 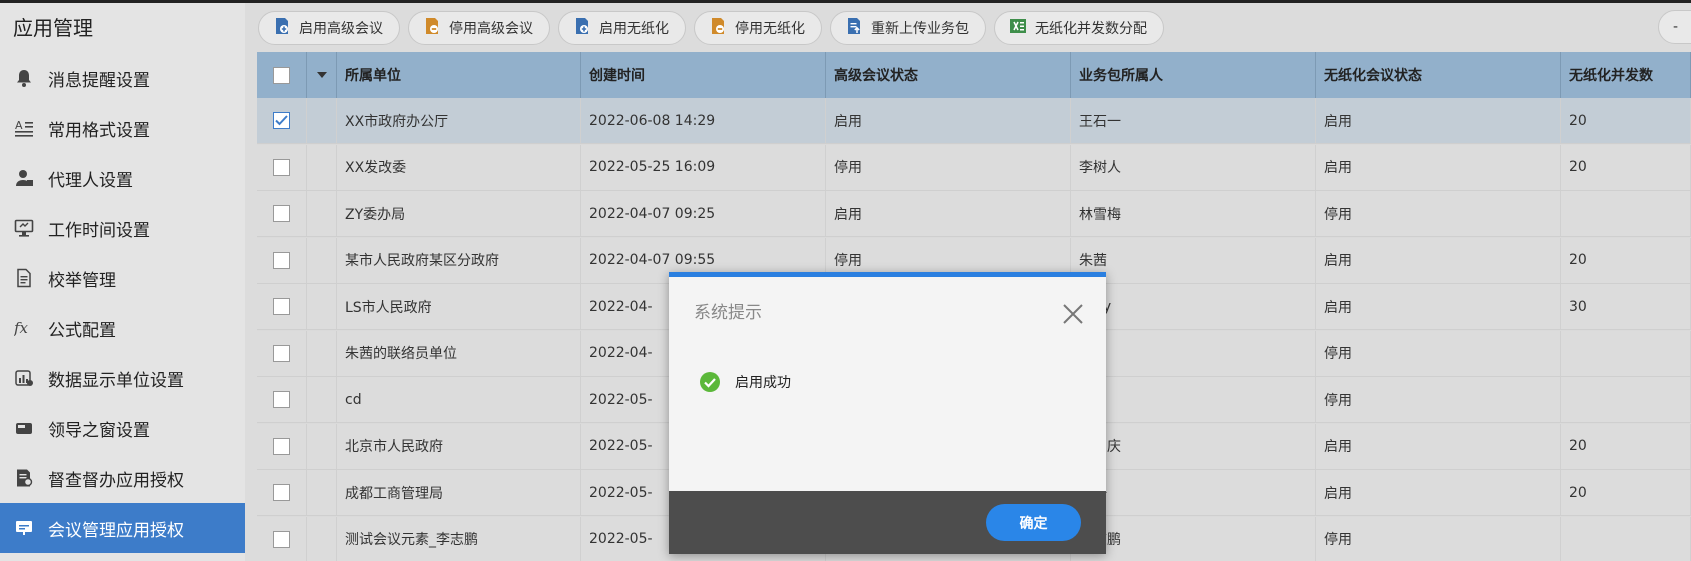 What do you see at coordinates (122, 228) in the screenshot?
I see `sidebar-item-worktime: 工作时间设置` at bounding box center [122, 228].